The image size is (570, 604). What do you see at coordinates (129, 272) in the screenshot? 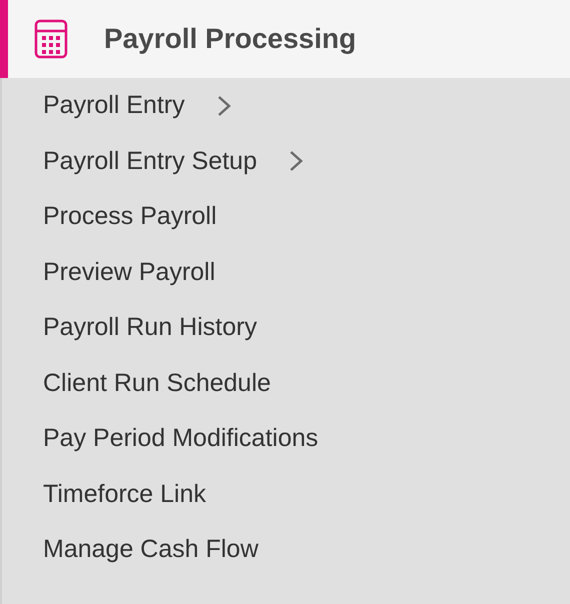
I see `menu-item: Preview Payroll` at bounding box center [129, 272].